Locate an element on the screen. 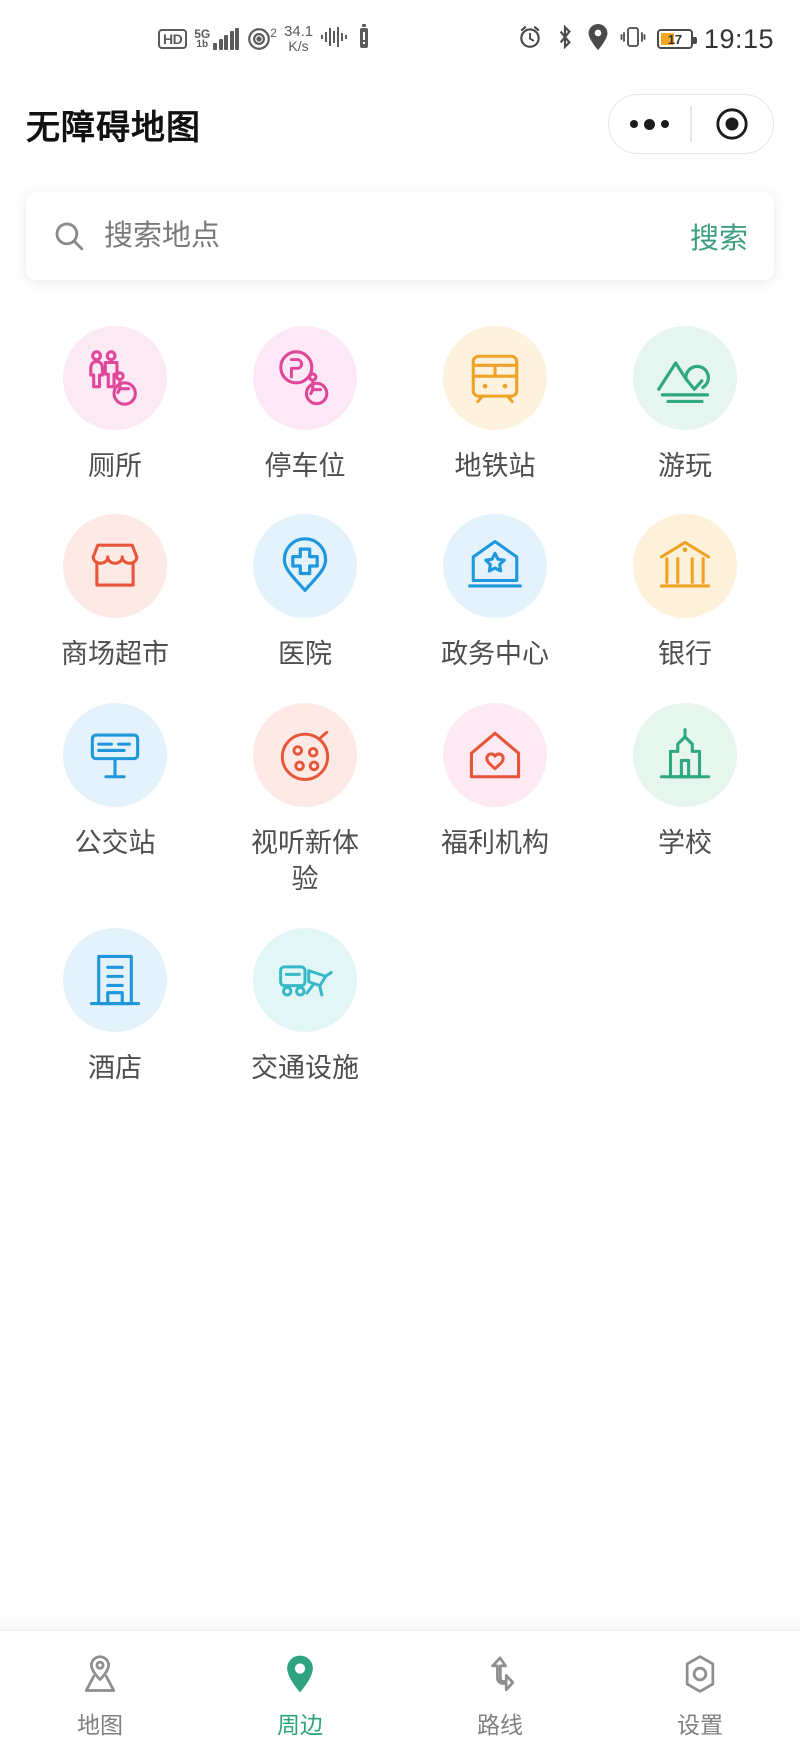 This screenshot has width=800, height=1760. mountain-play-icon is located at coordinates (683, 382).